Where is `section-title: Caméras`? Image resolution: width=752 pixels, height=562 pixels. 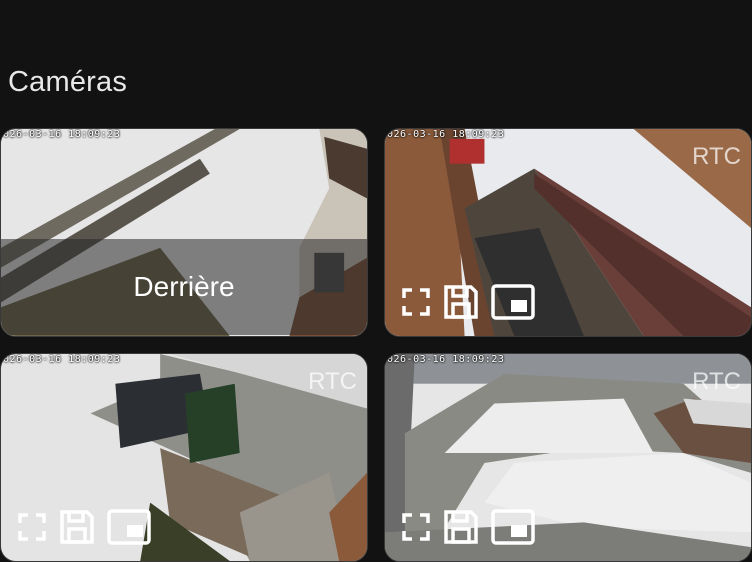
section-title: Caméras is located at coordinates (68, 82).